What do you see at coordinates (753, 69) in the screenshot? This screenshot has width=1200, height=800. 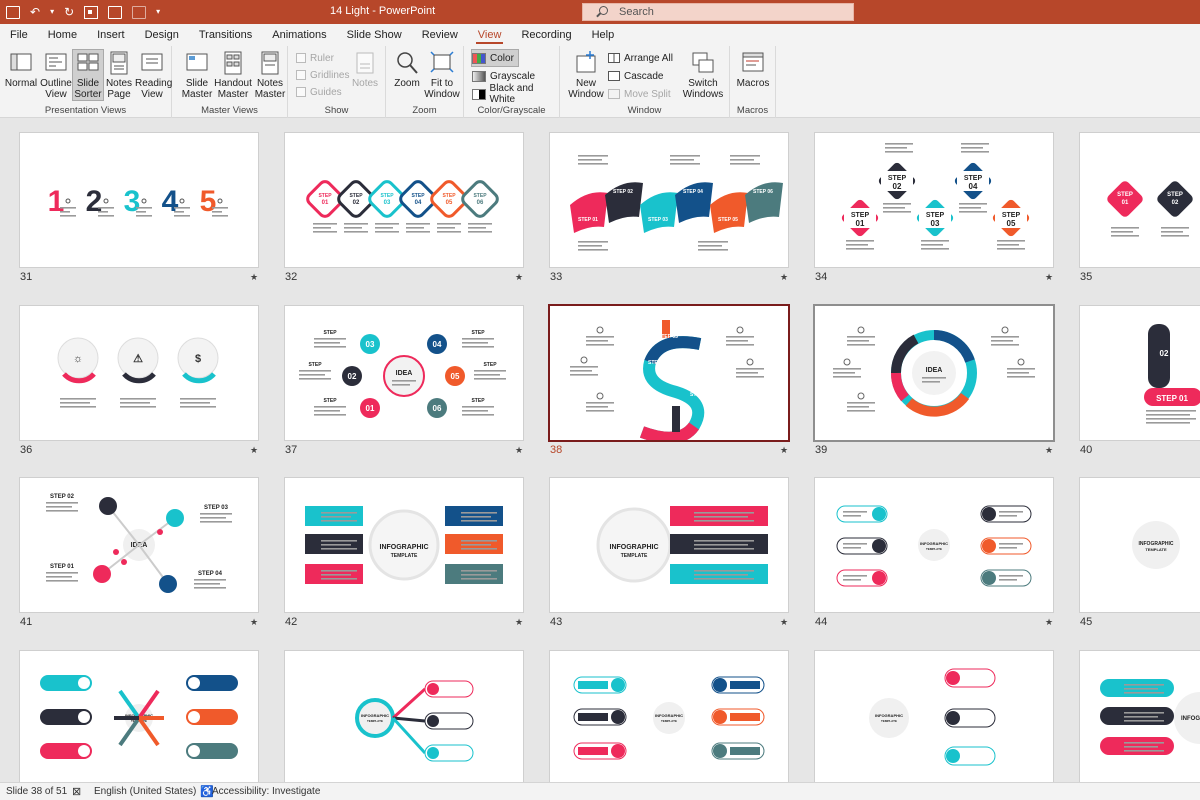 I see `macros-button: Macros` at bounding box center [753, 69].